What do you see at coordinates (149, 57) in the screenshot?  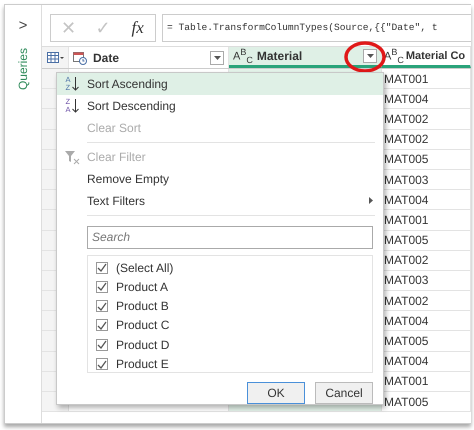 I see `column-header: Date` at bounding box center [149, 57].